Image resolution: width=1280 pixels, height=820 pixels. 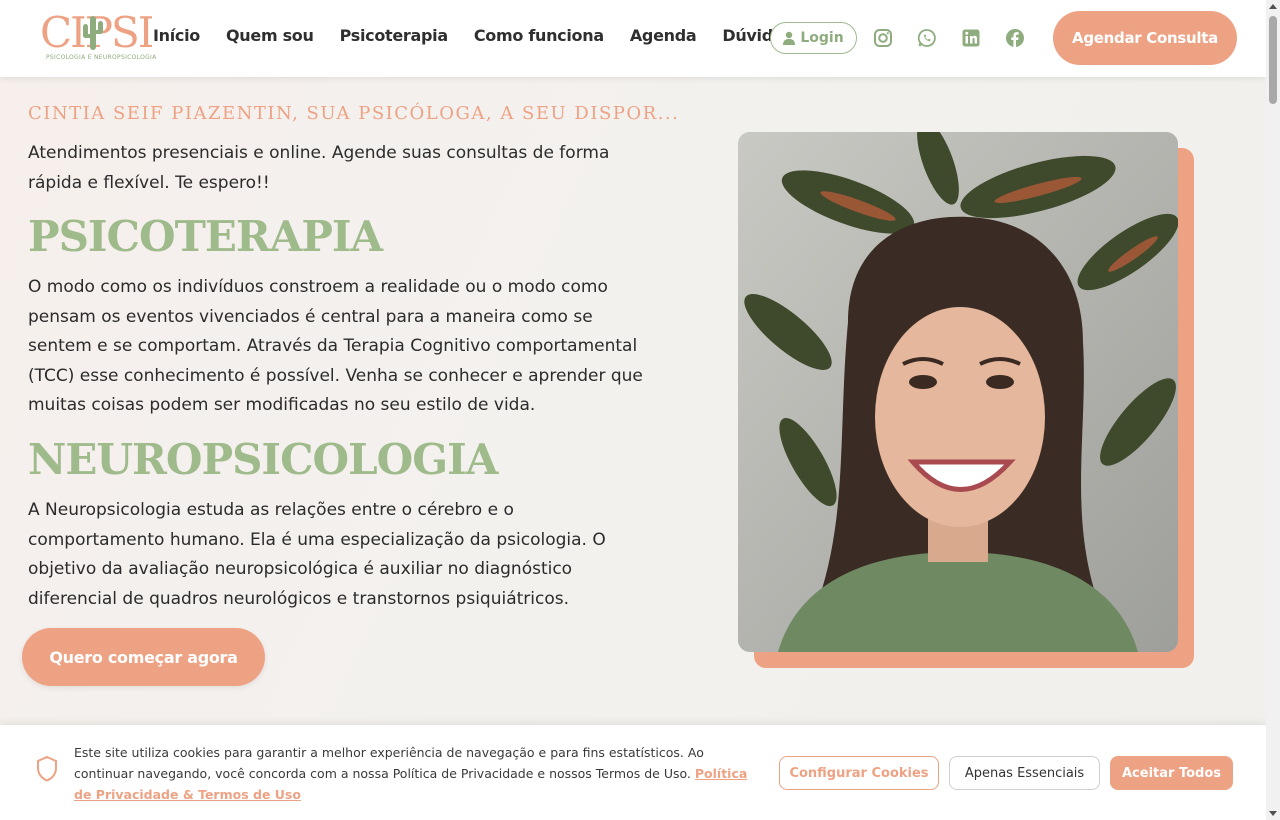 What do you see at coordinates (270, 35) in the screenshot?
I see `nav-quem-sou: Quem sou` at bounding box center [270, 35].